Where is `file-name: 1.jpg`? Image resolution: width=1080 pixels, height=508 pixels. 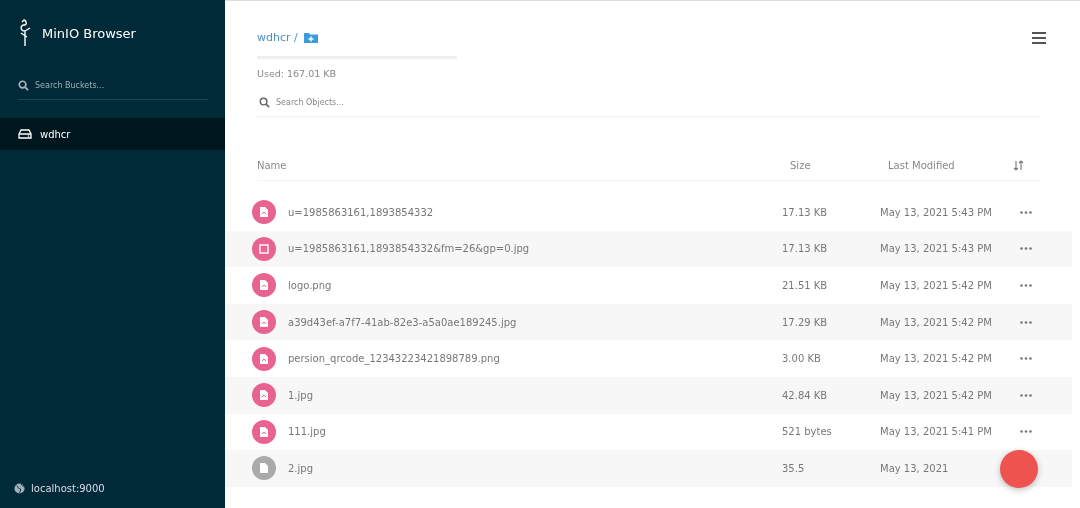 file-name: 1.jpg is located at coordinates (300, 395).